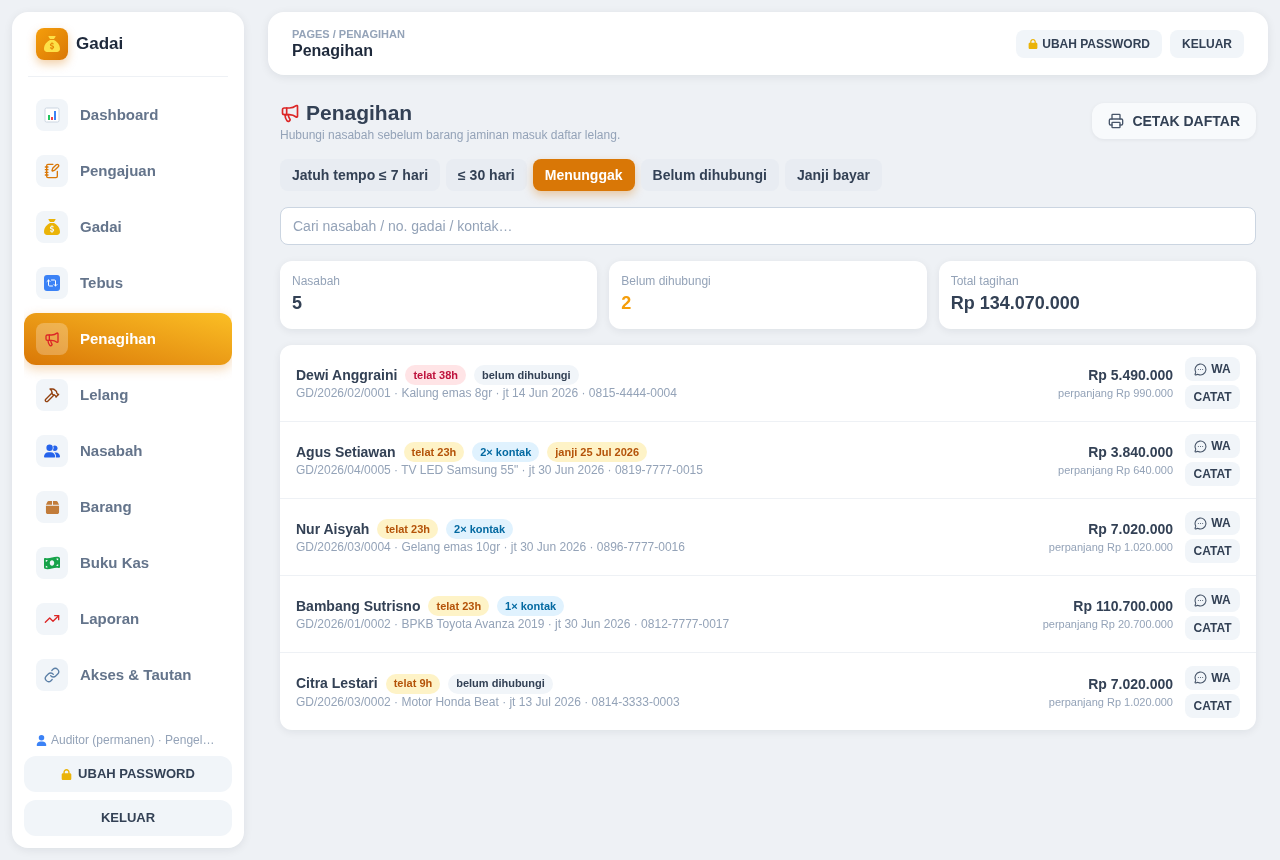  Describe the element at coordinates (358, 606) in the screenshot. I see `customer-name: Bambang Sutrisno` at that location.